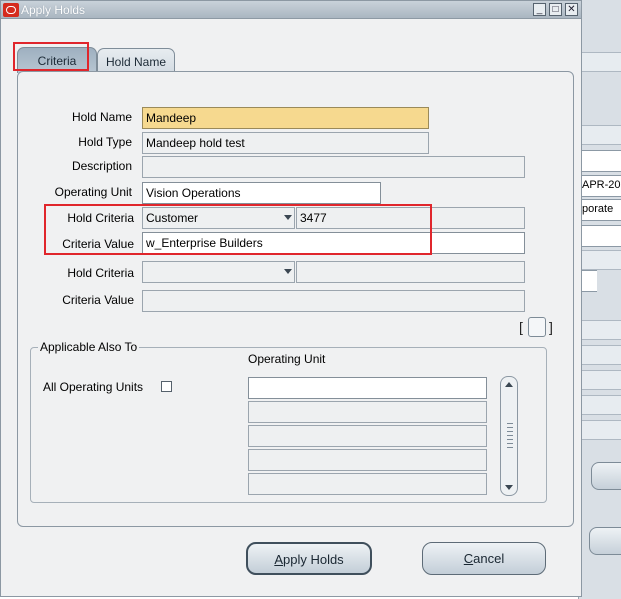  Describe the element at coordinates (93, 192) in the screenshot. I see `operating-unit-label: Operating Unit` at that location.